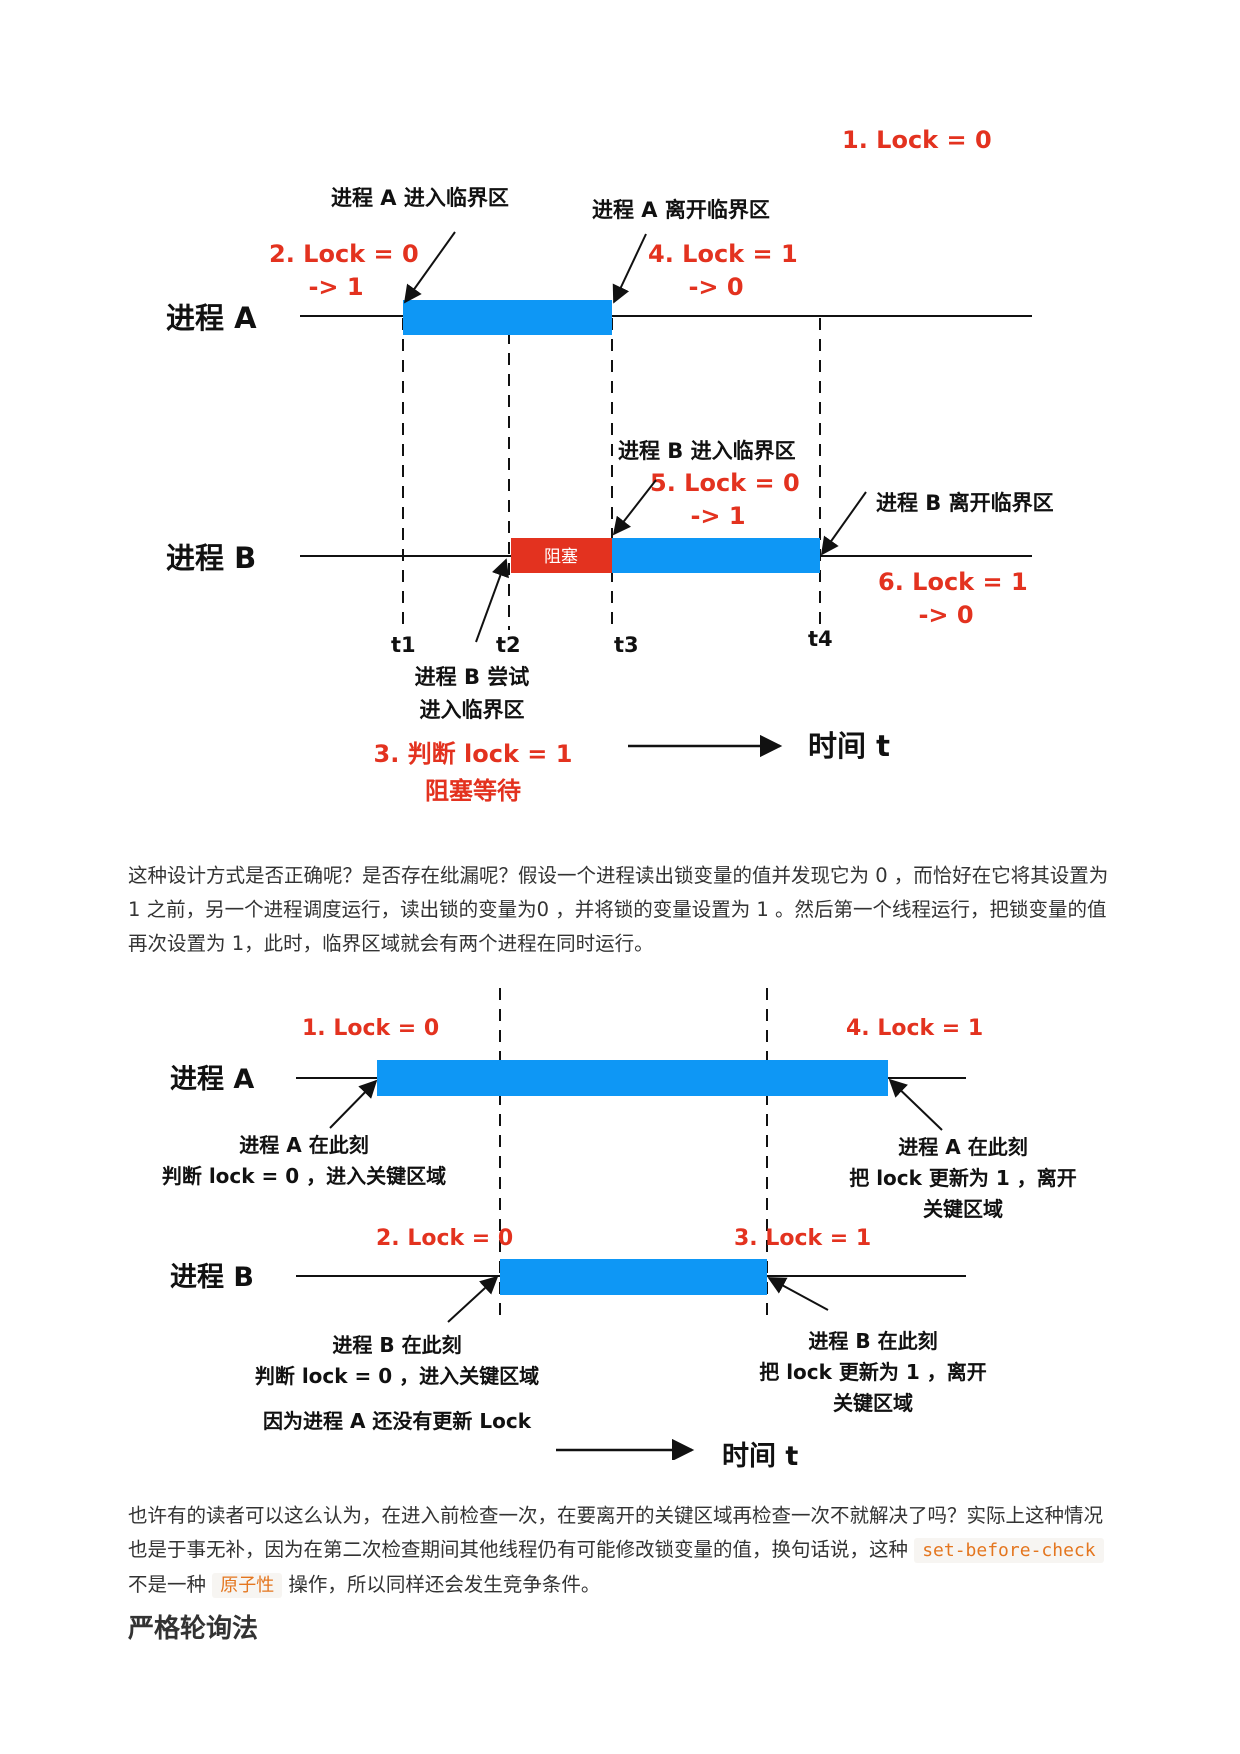 The width and height of the screenshot is (1240, 1754). Describe the element at coordinates (965, 503) in the screenshot. I see `b-leave-label: 进程 B 离开临界区` at that location.